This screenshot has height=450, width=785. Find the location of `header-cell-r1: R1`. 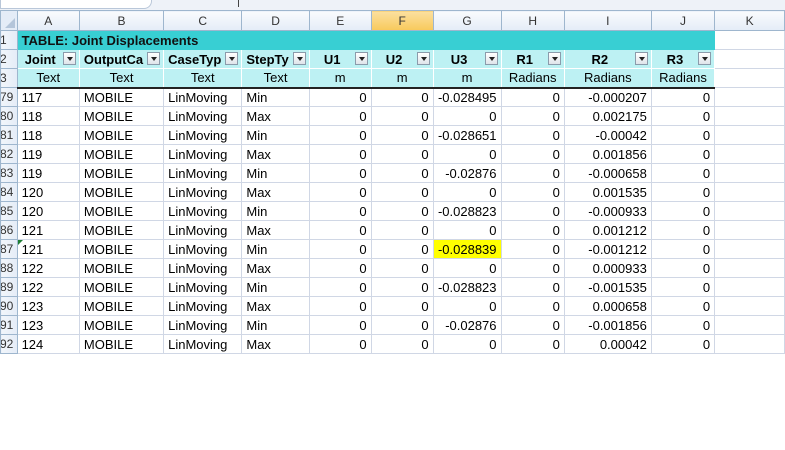

header-cell-r1: R1 is located at coordinates (532, 59).